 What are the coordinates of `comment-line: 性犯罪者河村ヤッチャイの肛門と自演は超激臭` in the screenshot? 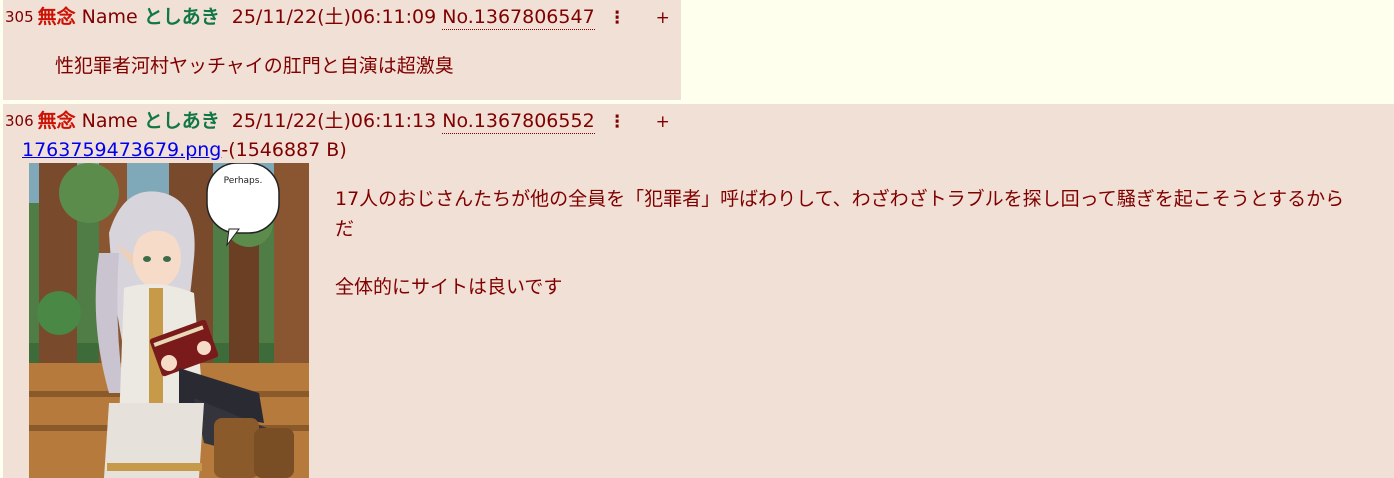 It's located at (254, 66).